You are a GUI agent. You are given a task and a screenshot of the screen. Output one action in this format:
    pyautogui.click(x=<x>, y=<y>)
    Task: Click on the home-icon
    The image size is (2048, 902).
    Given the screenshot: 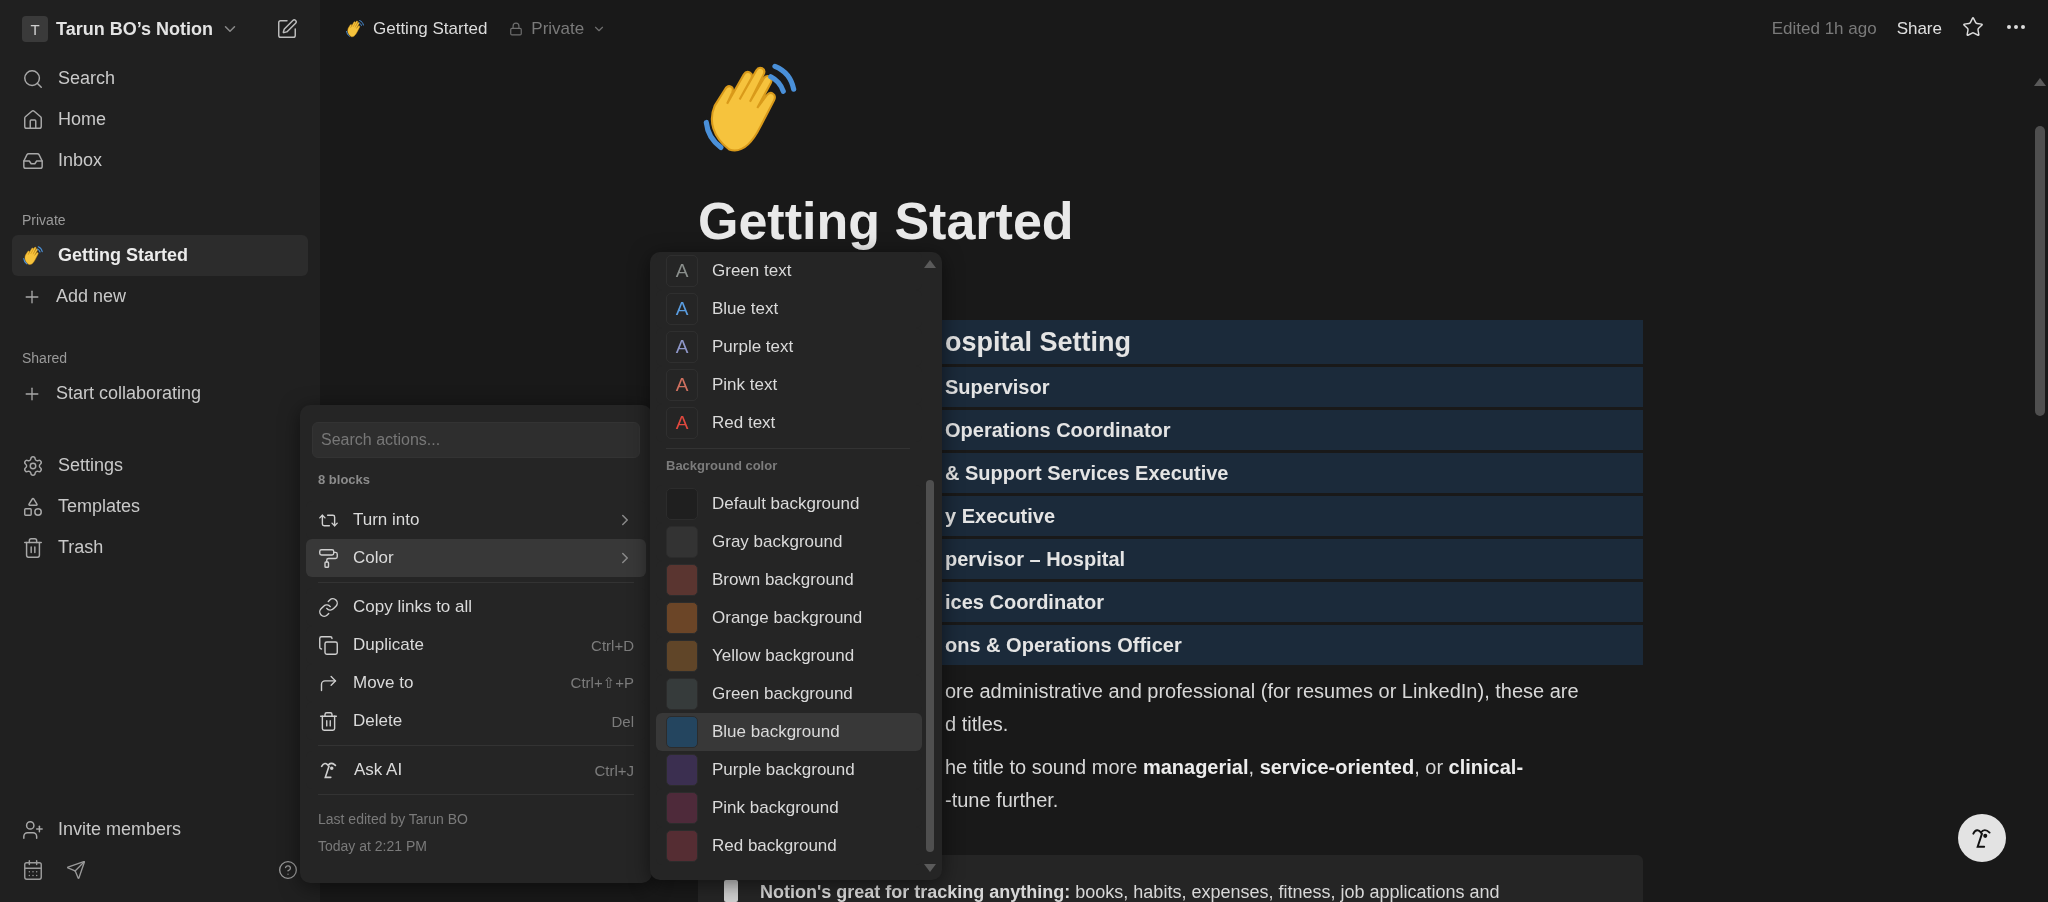 What is the action you would take?
    pyautogui.click(x=33, y=119)
    